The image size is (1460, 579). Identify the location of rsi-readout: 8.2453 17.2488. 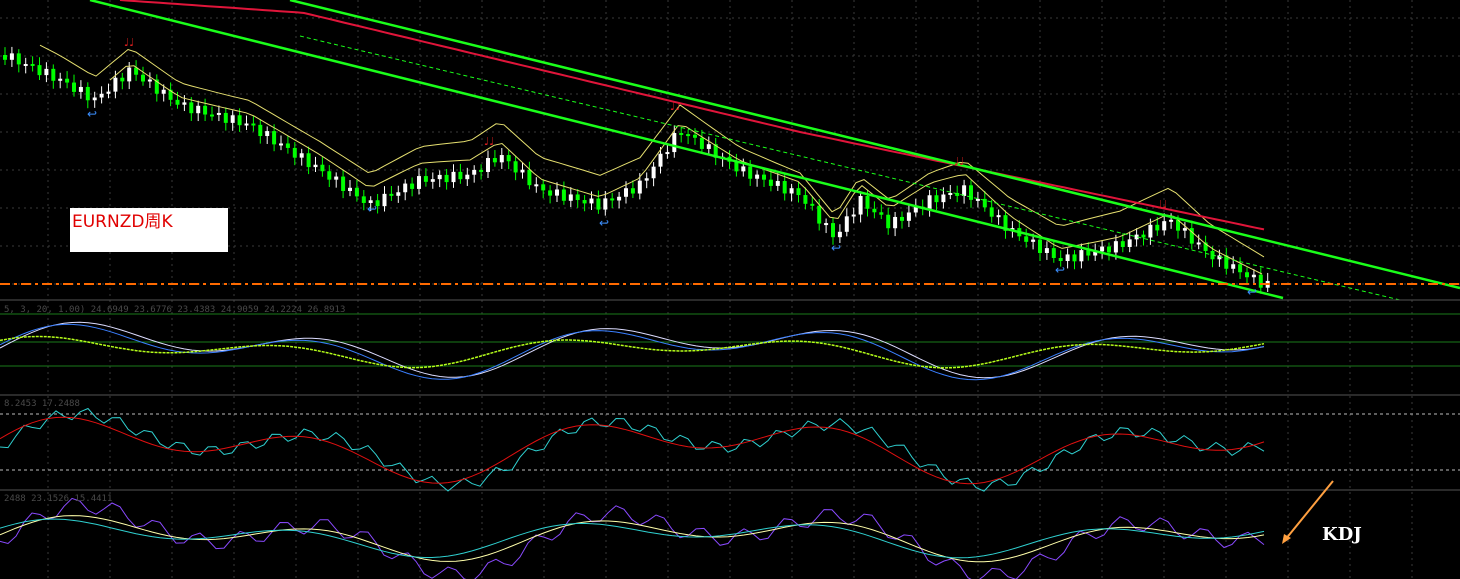
(42, 404).